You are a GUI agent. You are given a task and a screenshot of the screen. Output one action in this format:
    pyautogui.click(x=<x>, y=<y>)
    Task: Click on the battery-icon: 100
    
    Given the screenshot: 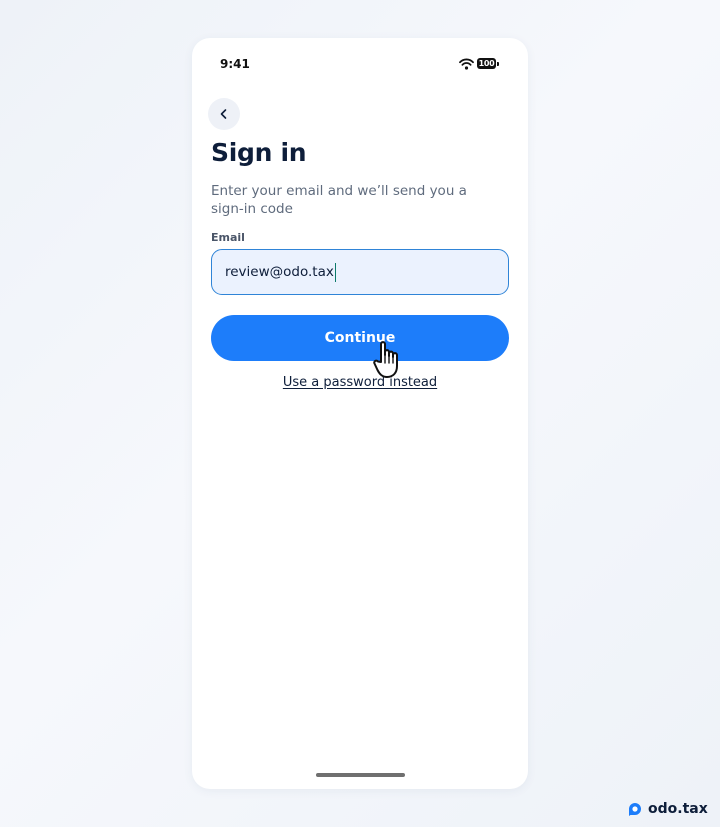 What is the action you would take?
    pyautogui.click(x=488, y=64)
    